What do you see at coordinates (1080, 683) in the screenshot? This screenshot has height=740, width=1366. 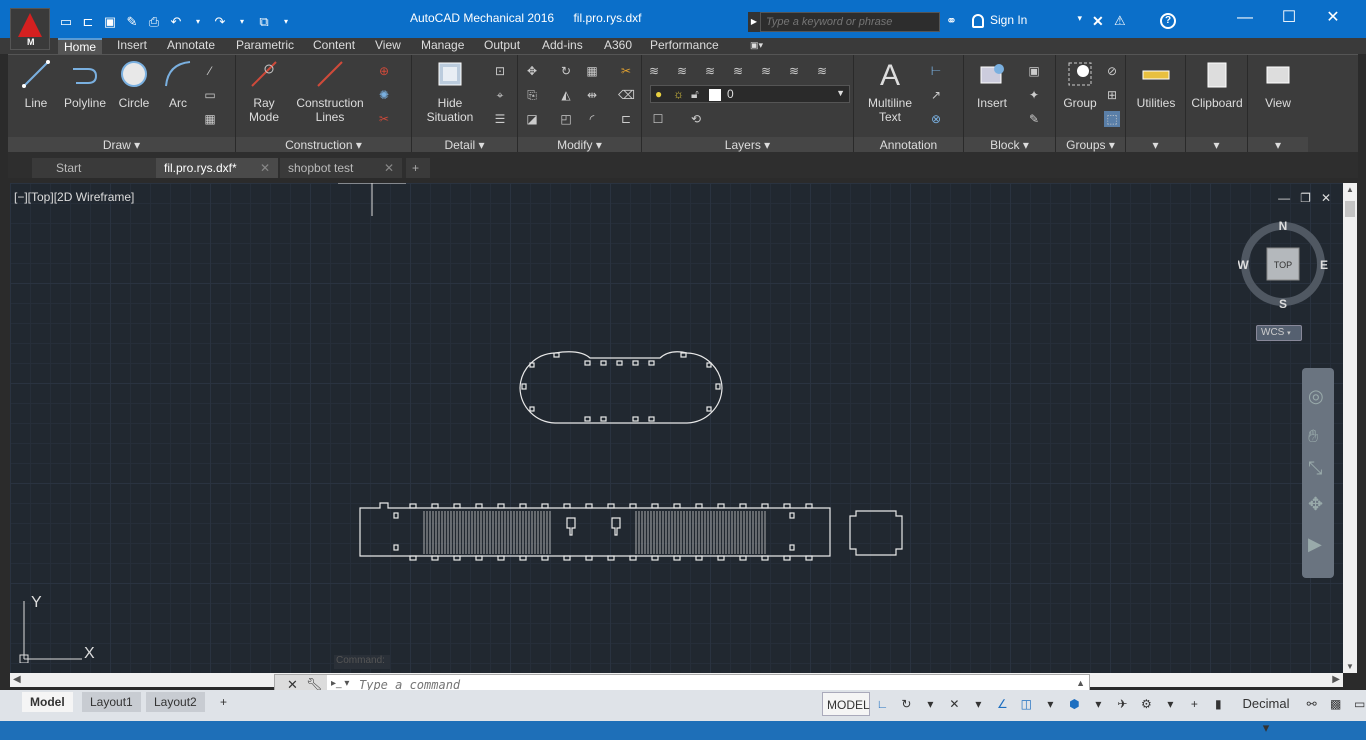 I see `command-history-icon: ▲` at bounding box center [1080, 683].